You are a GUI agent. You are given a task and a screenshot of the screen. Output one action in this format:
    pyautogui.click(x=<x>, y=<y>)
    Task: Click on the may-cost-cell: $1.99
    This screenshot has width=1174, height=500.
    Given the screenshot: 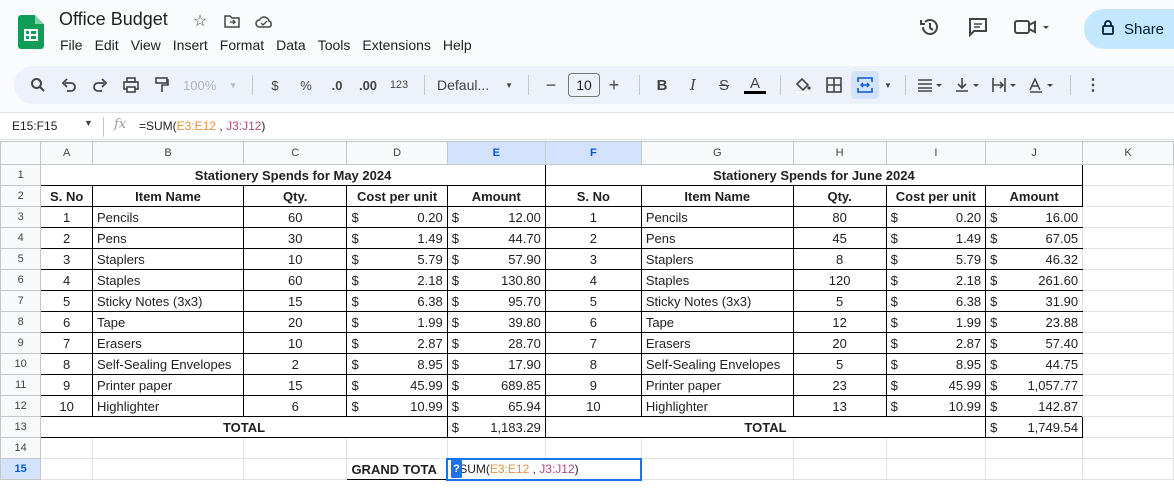 What is the action you would take?
    pyautogui.click(x=397, y=322)
    